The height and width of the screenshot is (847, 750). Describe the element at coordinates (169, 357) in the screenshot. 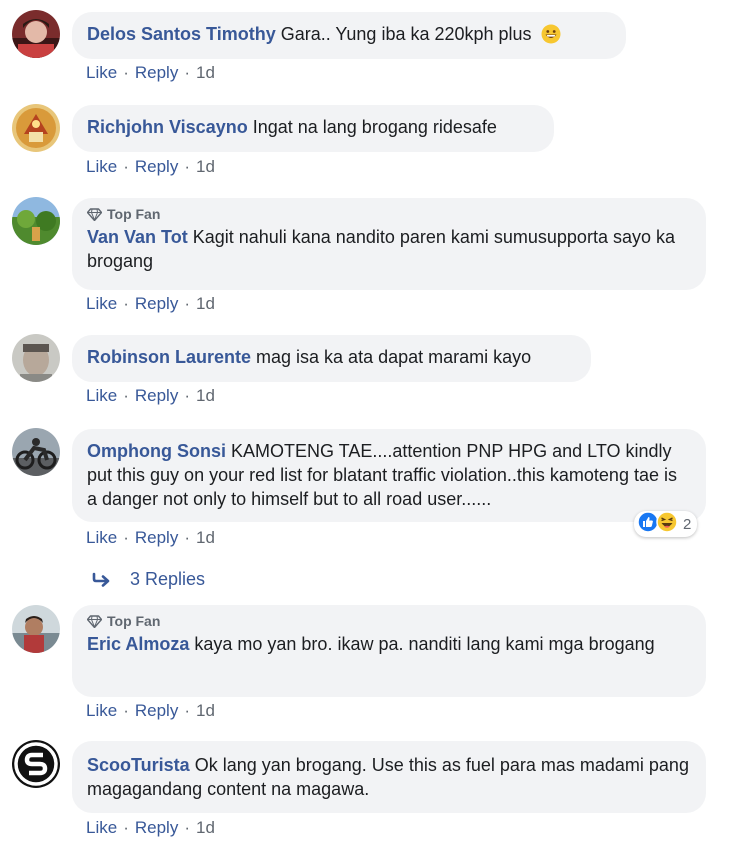

I see `comment-author: Robinson Laurente` at that location.